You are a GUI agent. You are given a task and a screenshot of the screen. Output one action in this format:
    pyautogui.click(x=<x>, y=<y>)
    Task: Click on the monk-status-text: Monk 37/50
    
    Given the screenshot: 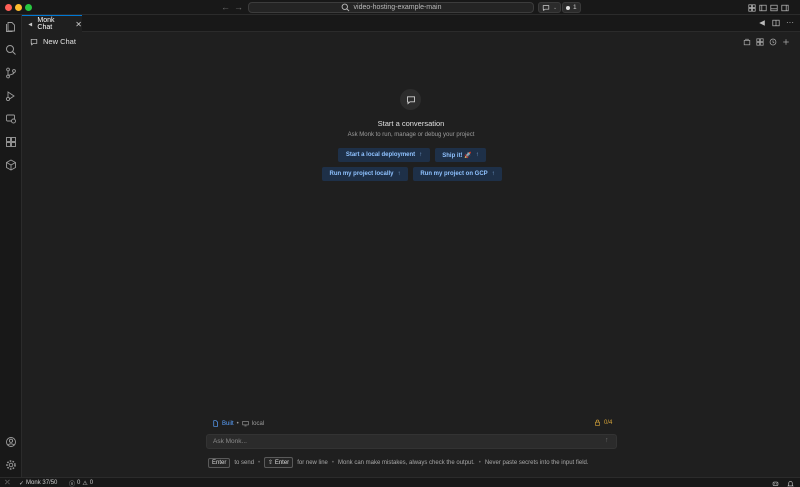 What is the action you would take?
    pyautogui.click(x=42, y=483)
    